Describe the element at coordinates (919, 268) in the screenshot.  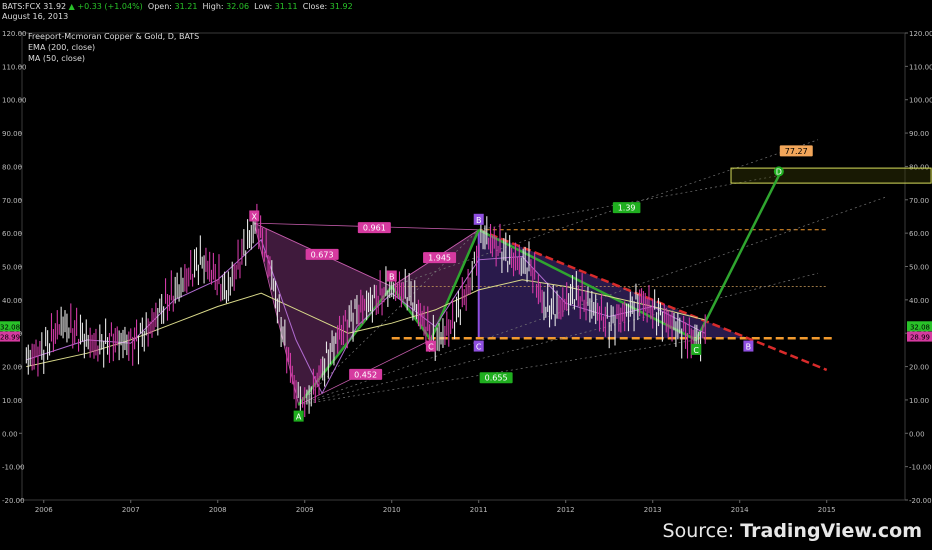
I see `y-tick-label-right: 50.00` at that location.